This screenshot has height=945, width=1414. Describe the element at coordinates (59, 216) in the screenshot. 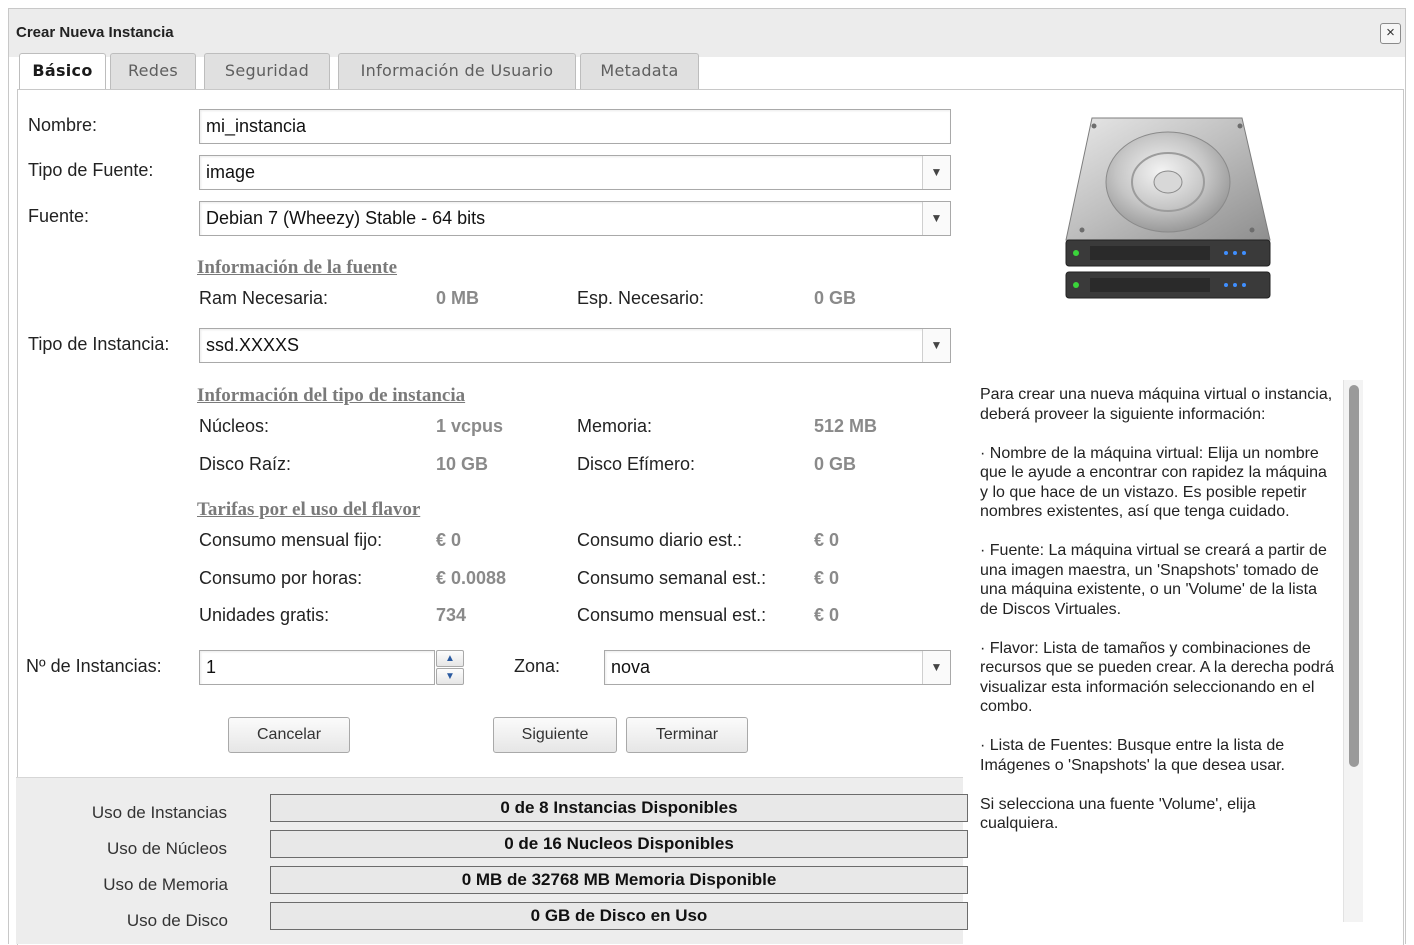

I see `source-label: Fuente:` at that location.